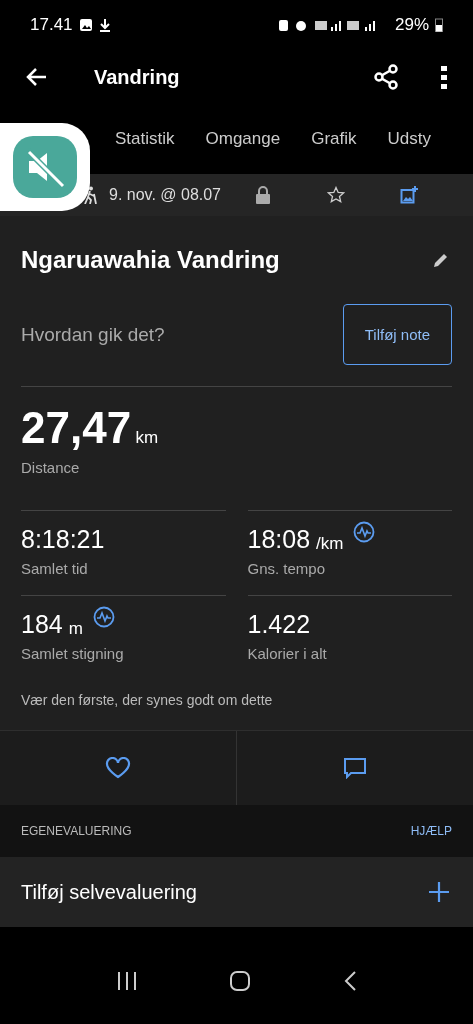 The height and width of the screenshot is (1024, 473). I want to click on battery-percent: 29%, so click(411, 25).